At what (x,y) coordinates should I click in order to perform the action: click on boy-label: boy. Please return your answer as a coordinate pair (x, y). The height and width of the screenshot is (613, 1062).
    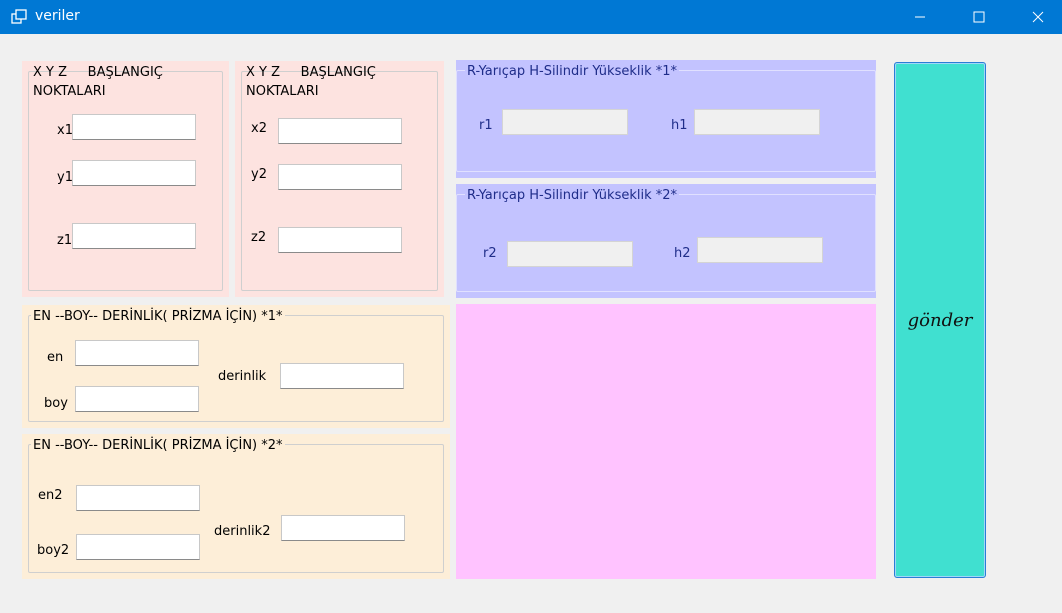
    Looking at the image, I should click on (56, 403).